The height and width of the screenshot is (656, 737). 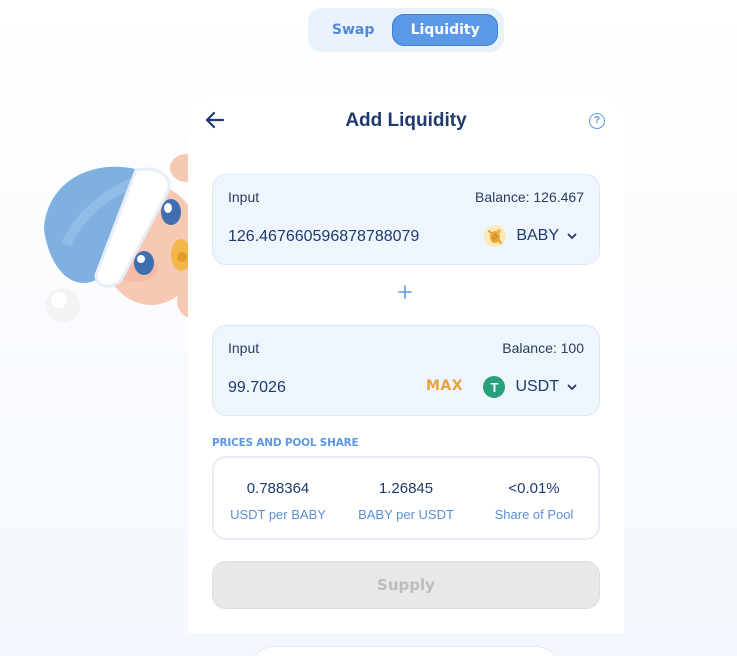 I want to click on token-a-name: BABY, so click(x=537, y=235).